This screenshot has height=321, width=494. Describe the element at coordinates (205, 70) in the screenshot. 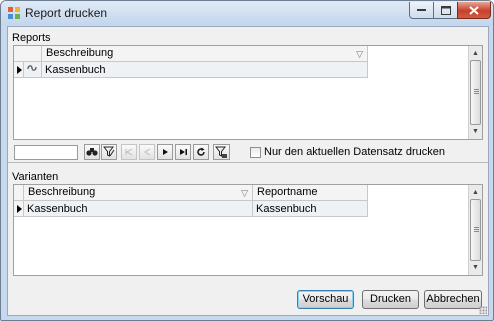

I see `report-name-cell: Kassenbuch` at that location.